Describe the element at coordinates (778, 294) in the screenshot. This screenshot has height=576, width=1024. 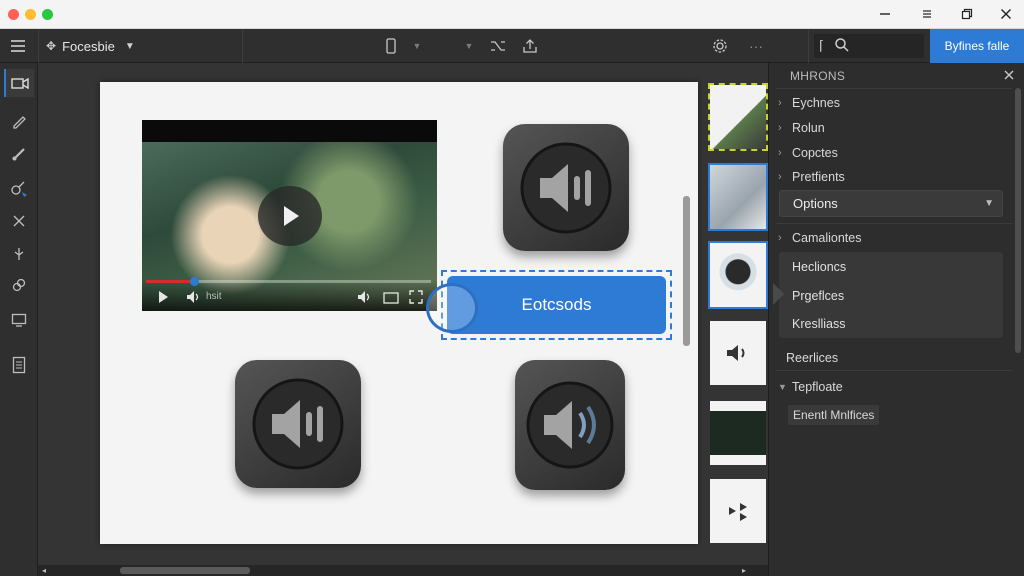
I see `flyout-arrow` at that location.